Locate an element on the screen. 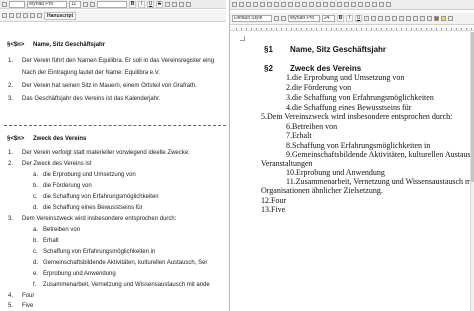 The height and width of the screenshot is (311, 474). email-icon is located at coordinates (255, 4).